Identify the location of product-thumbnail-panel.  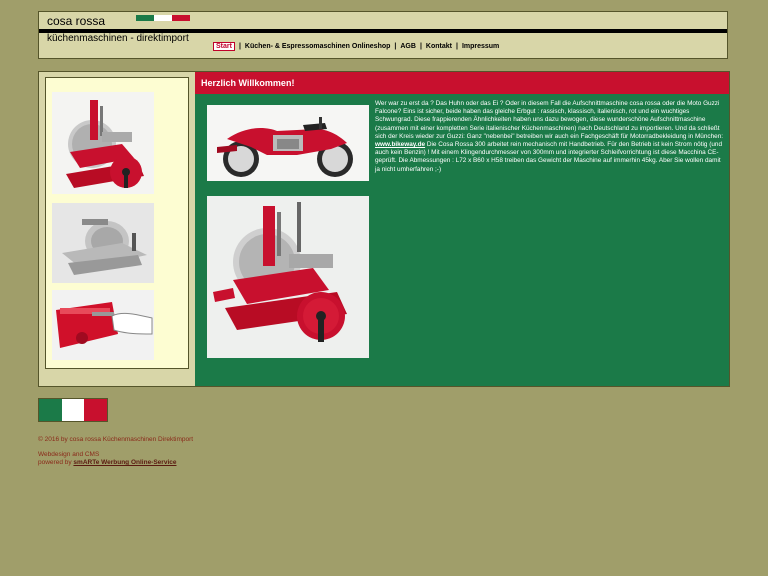
(117, 223).